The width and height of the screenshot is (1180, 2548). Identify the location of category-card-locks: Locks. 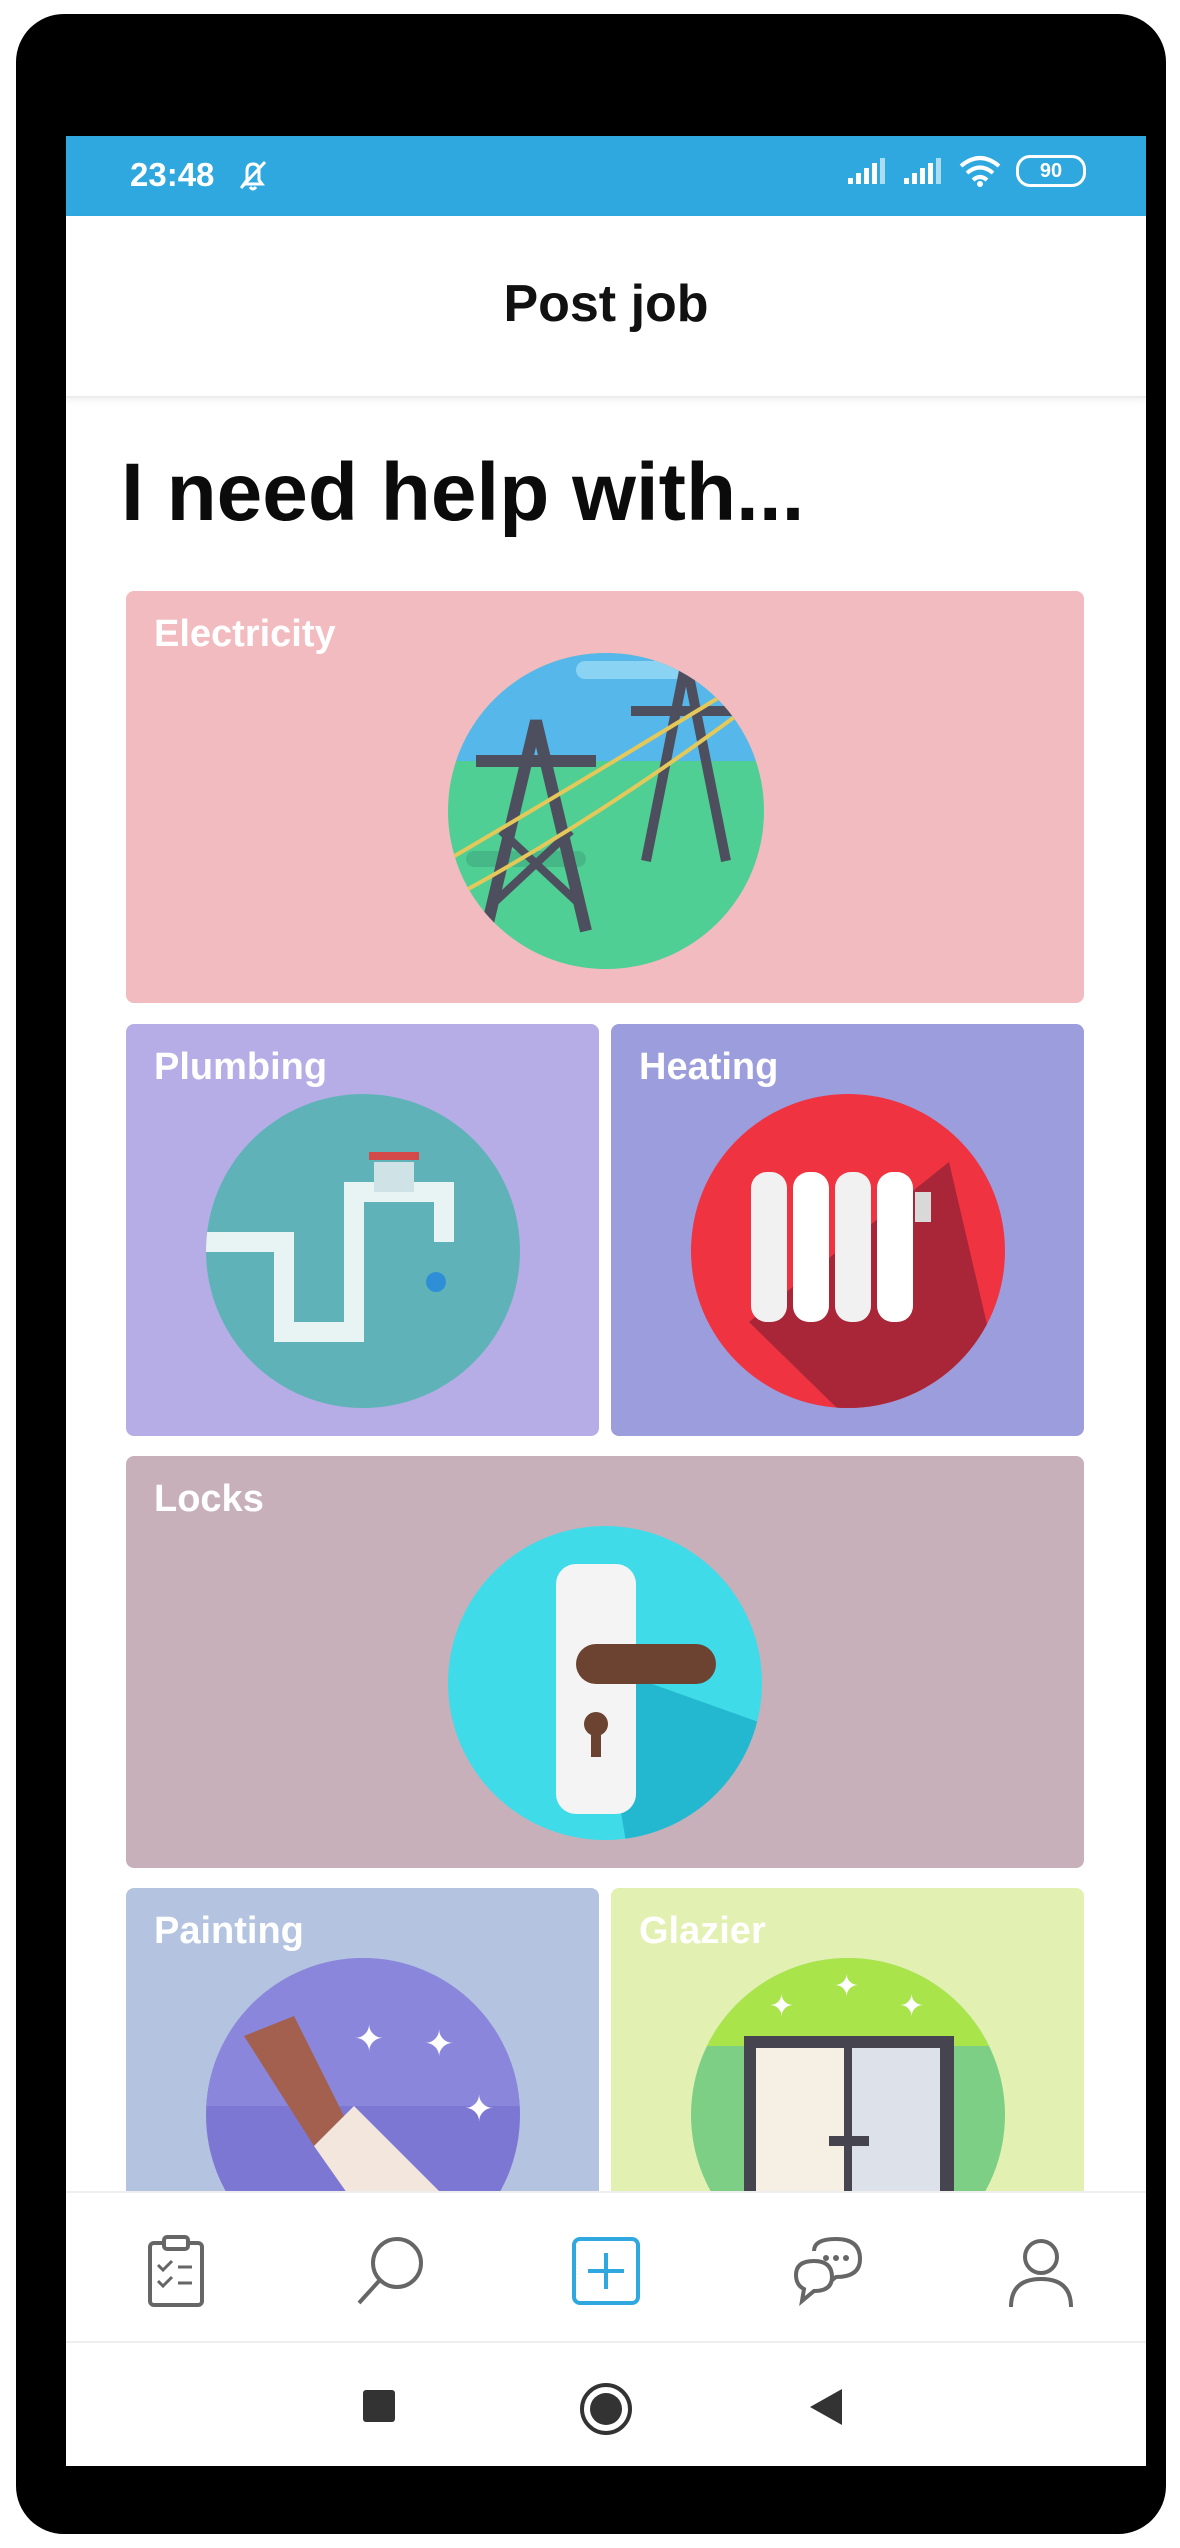
(605, 1662).